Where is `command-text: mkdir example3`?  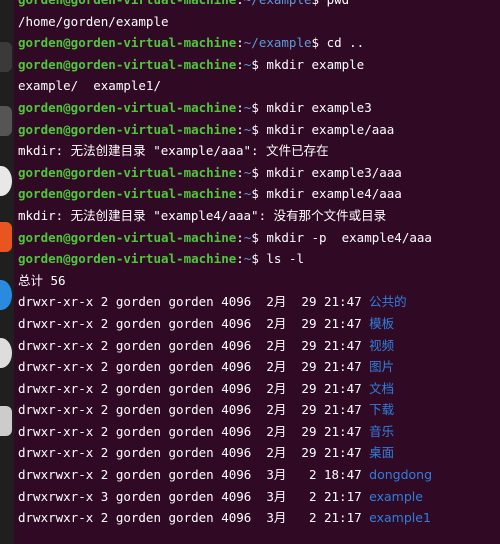 command-text: mkdir example3 is located at coordinates (315, 107).